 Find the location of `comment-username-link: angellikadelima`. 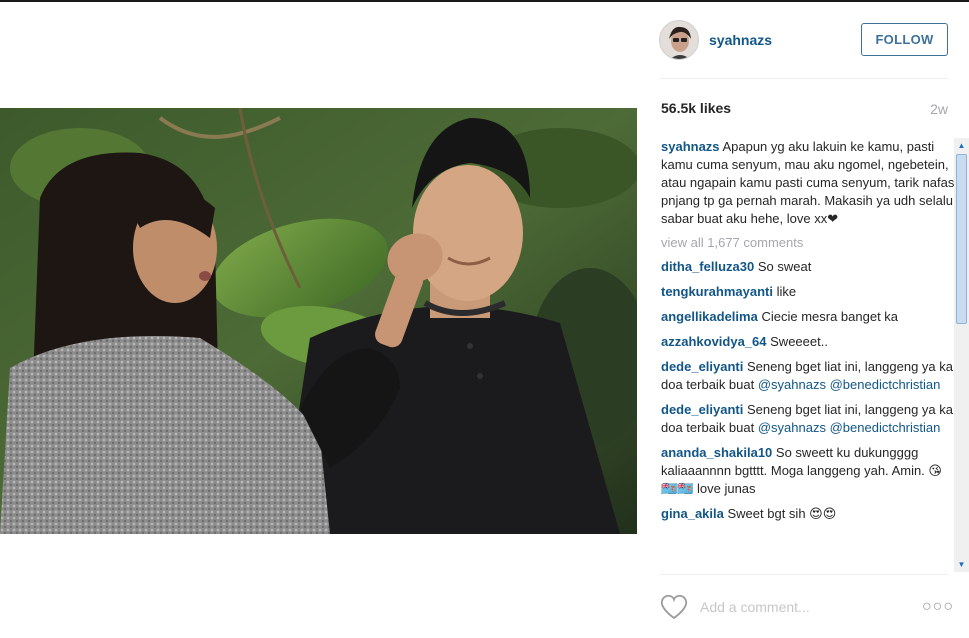

comment-username-link: angellikadelima is located at coordinates (709, 316).